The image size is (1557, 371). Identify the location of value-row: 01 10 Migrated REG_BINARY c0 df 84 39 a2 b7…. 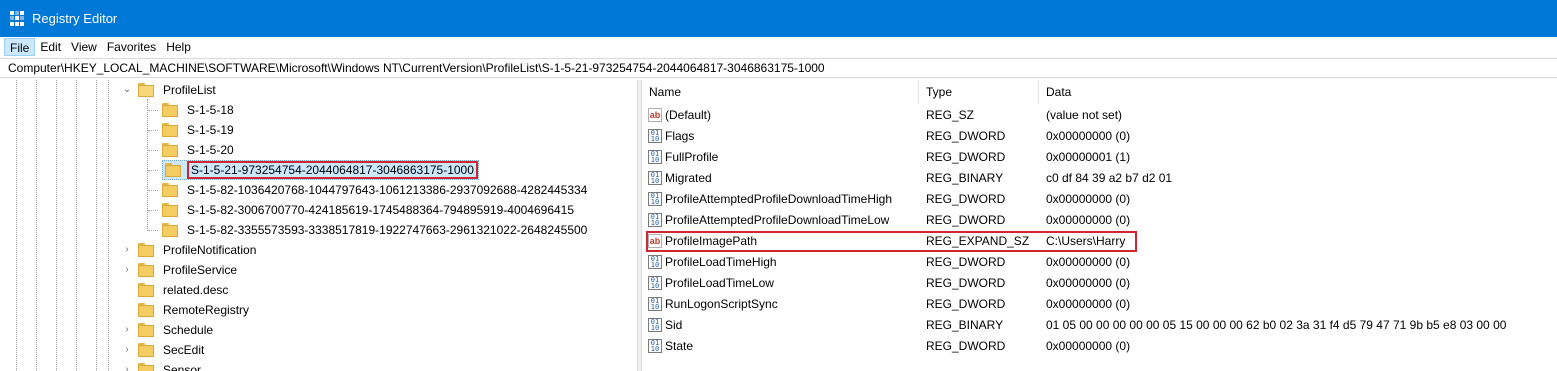
(1099, 178).